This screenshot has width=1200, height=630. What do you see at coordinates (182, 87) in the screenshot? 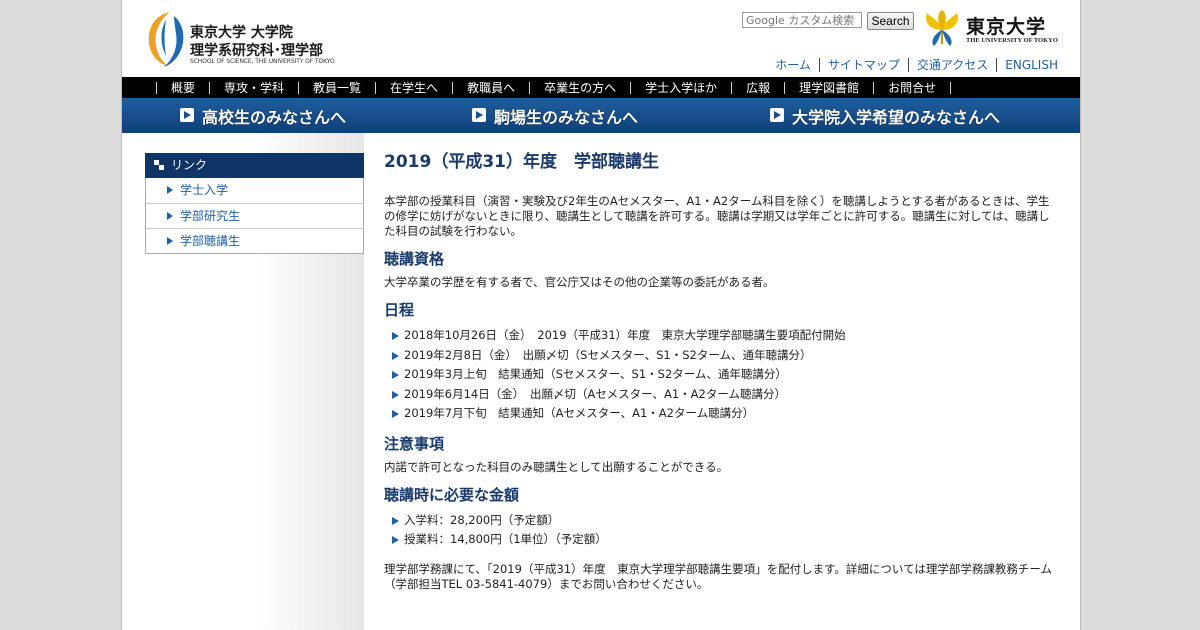
I see `nav-item-overview: 概要` at bounding box center [182, 87].